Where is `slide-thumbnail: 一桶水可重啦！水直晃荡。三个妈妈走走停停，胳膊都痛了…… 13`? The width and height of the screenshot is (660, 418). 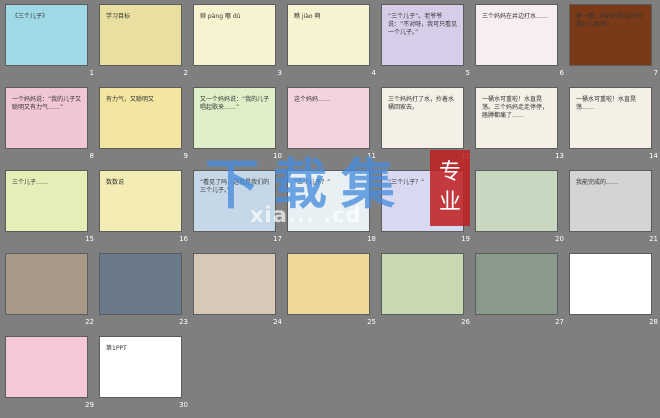 slide-thumbnail: 一桶水可重啦！水直晃荡。三个妈妈走走停停，胳膊都痛了…… 13 is located at coordinates (522, 128).